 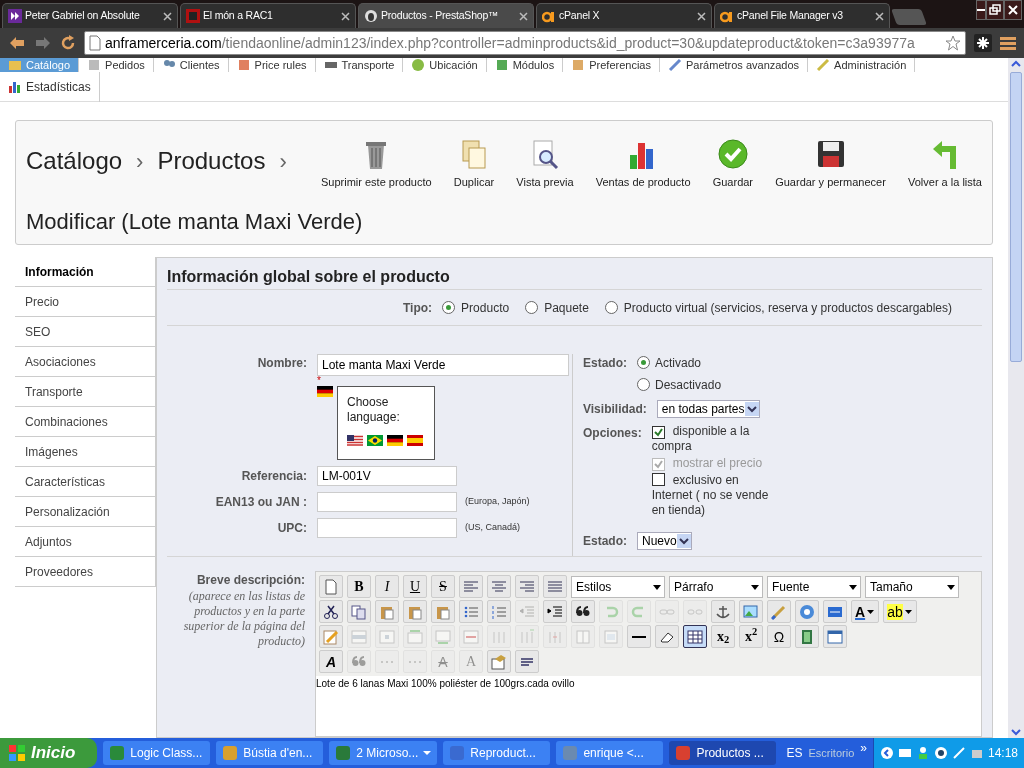 What do you see at coordinates (814, 586) in the screenshot?
I see `format-select: Fuente` at bounding box center [814, 586].